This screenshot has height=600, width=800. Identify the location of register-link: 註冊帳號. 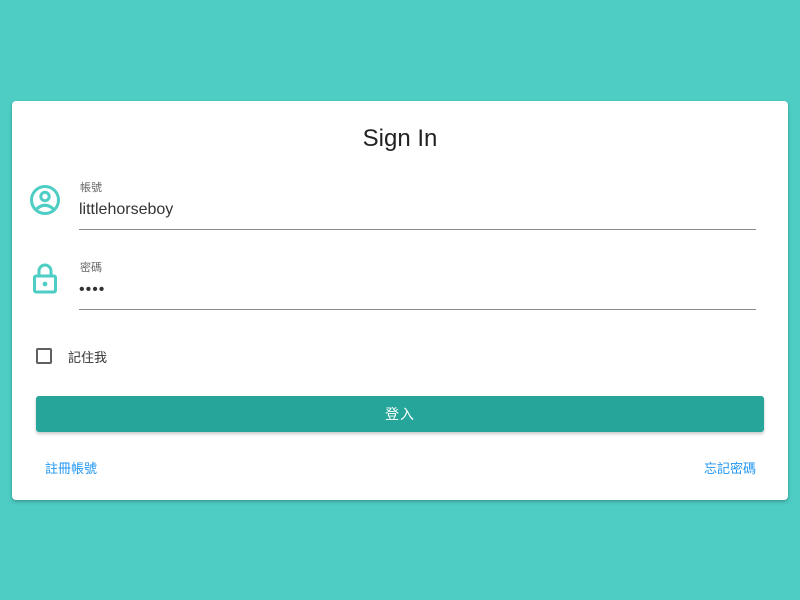
(71, 467).